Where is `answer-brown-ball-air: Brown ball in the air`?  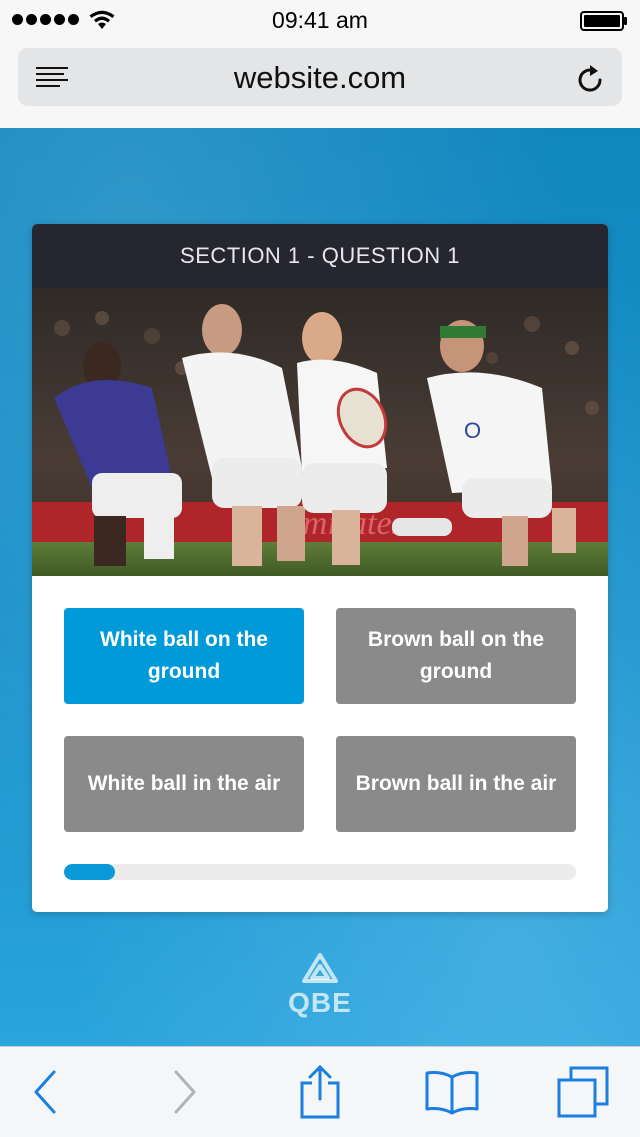
answer-brown-ball-air: Brown ball in the air is located at coordinates (456, 784).